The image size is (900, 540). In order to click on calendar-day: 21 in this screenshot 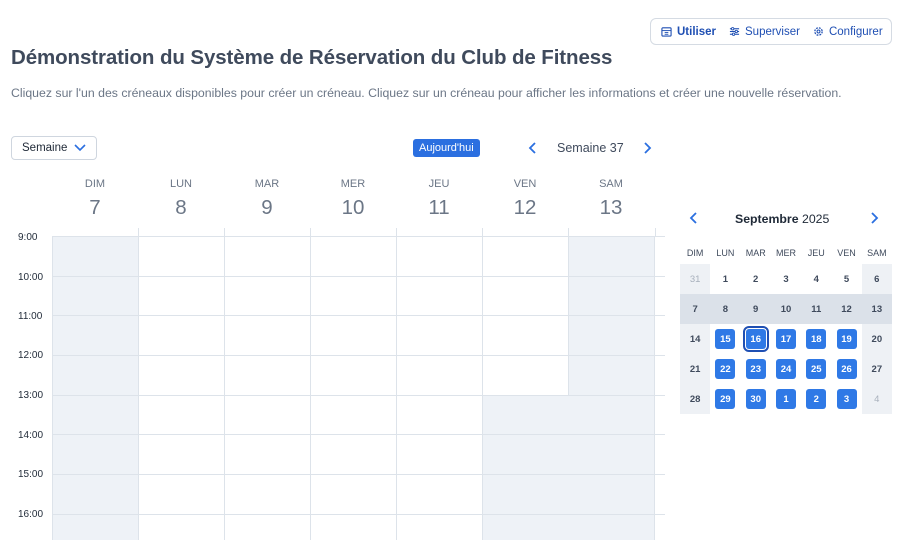, I will do `click(695, 369)`.